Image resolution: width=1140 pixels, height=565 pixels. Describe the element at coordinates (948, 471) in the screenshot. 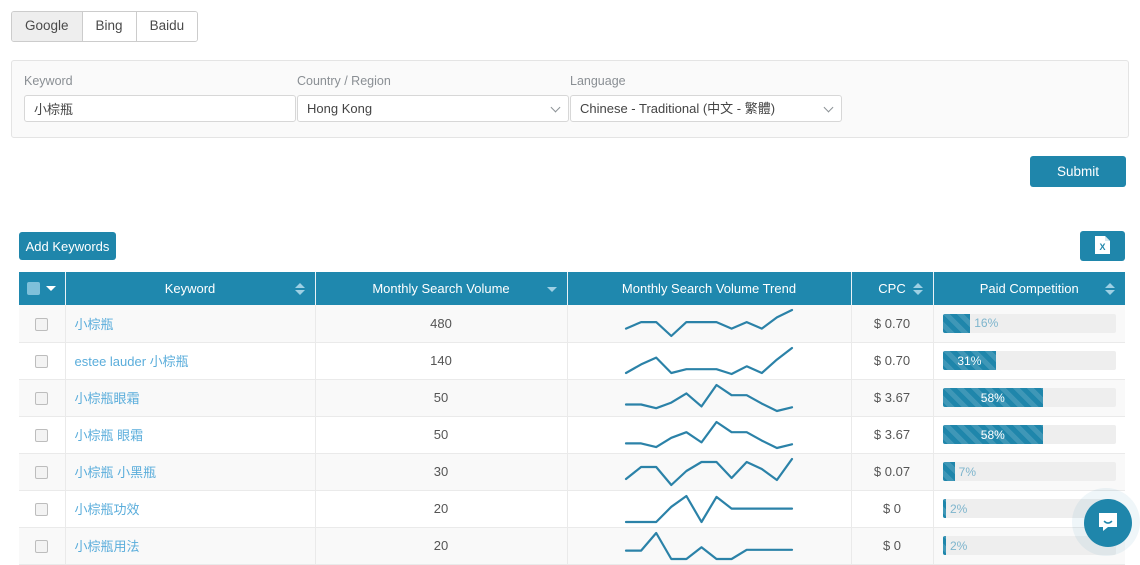

I see `competition-progress-fill` at that location.